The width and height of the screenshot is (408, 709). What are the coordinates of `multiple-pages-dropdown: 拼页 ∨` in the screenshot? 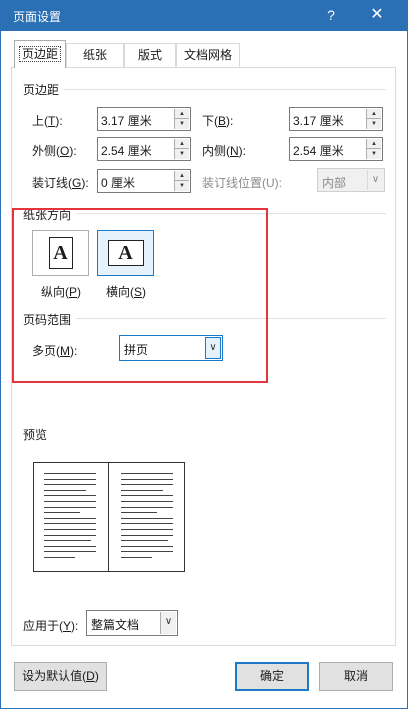 It's located at (171, 348).